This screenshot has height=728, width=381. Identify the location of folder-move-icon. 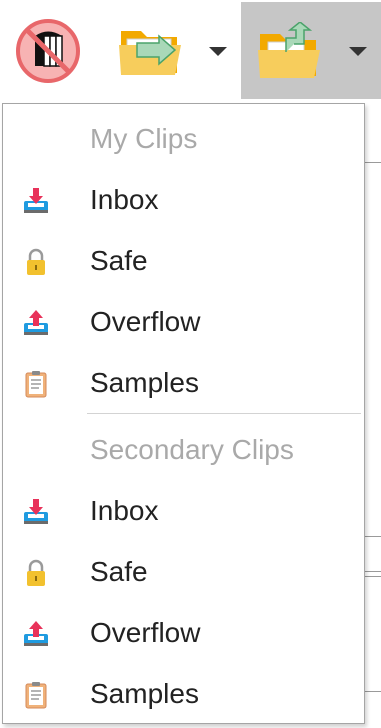
(150, 52).